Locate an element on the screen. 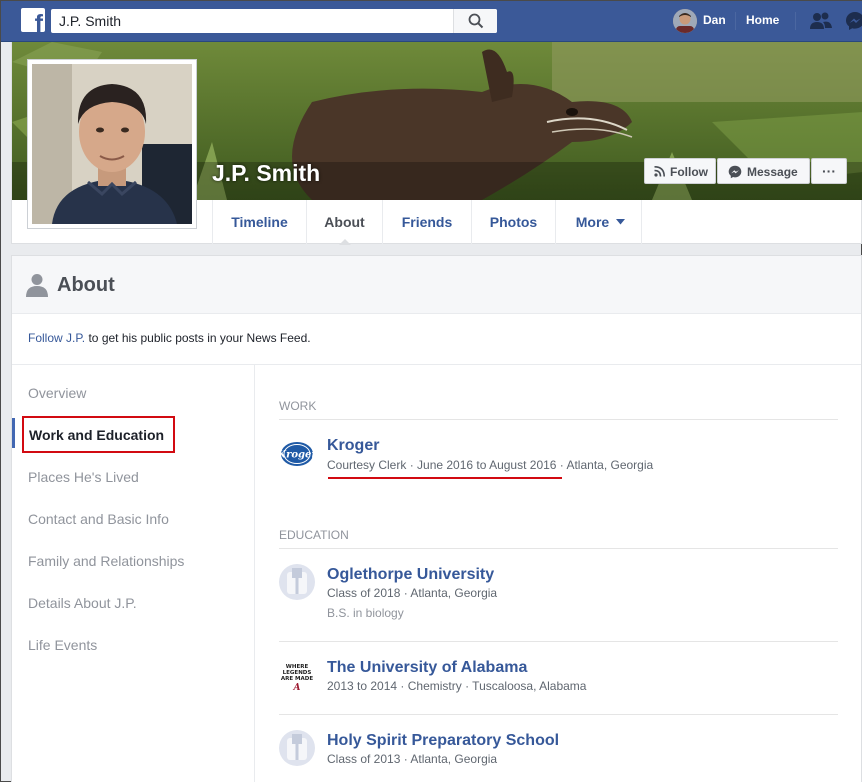 This screenshot has height=782, width=862. sidebar-item-details: Details About J.P. is located at coordinates (82, 603).